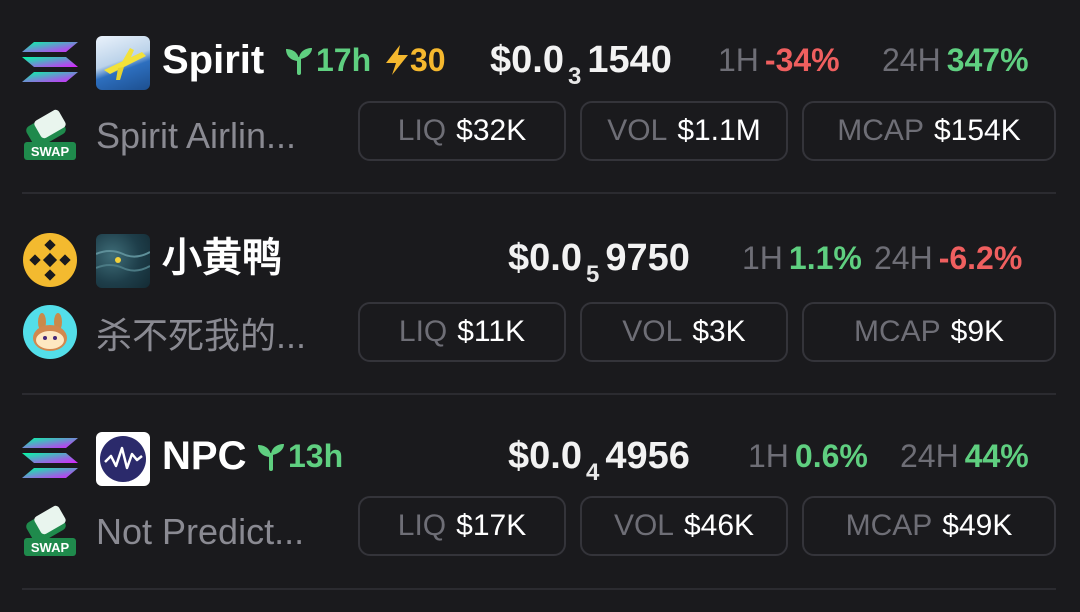 This screenshot has width=1080, height=612. What do you see at coordinates (574, 76) in the screenshot?
I see `price-zero-count: 3` at bounding box center [574, 76].